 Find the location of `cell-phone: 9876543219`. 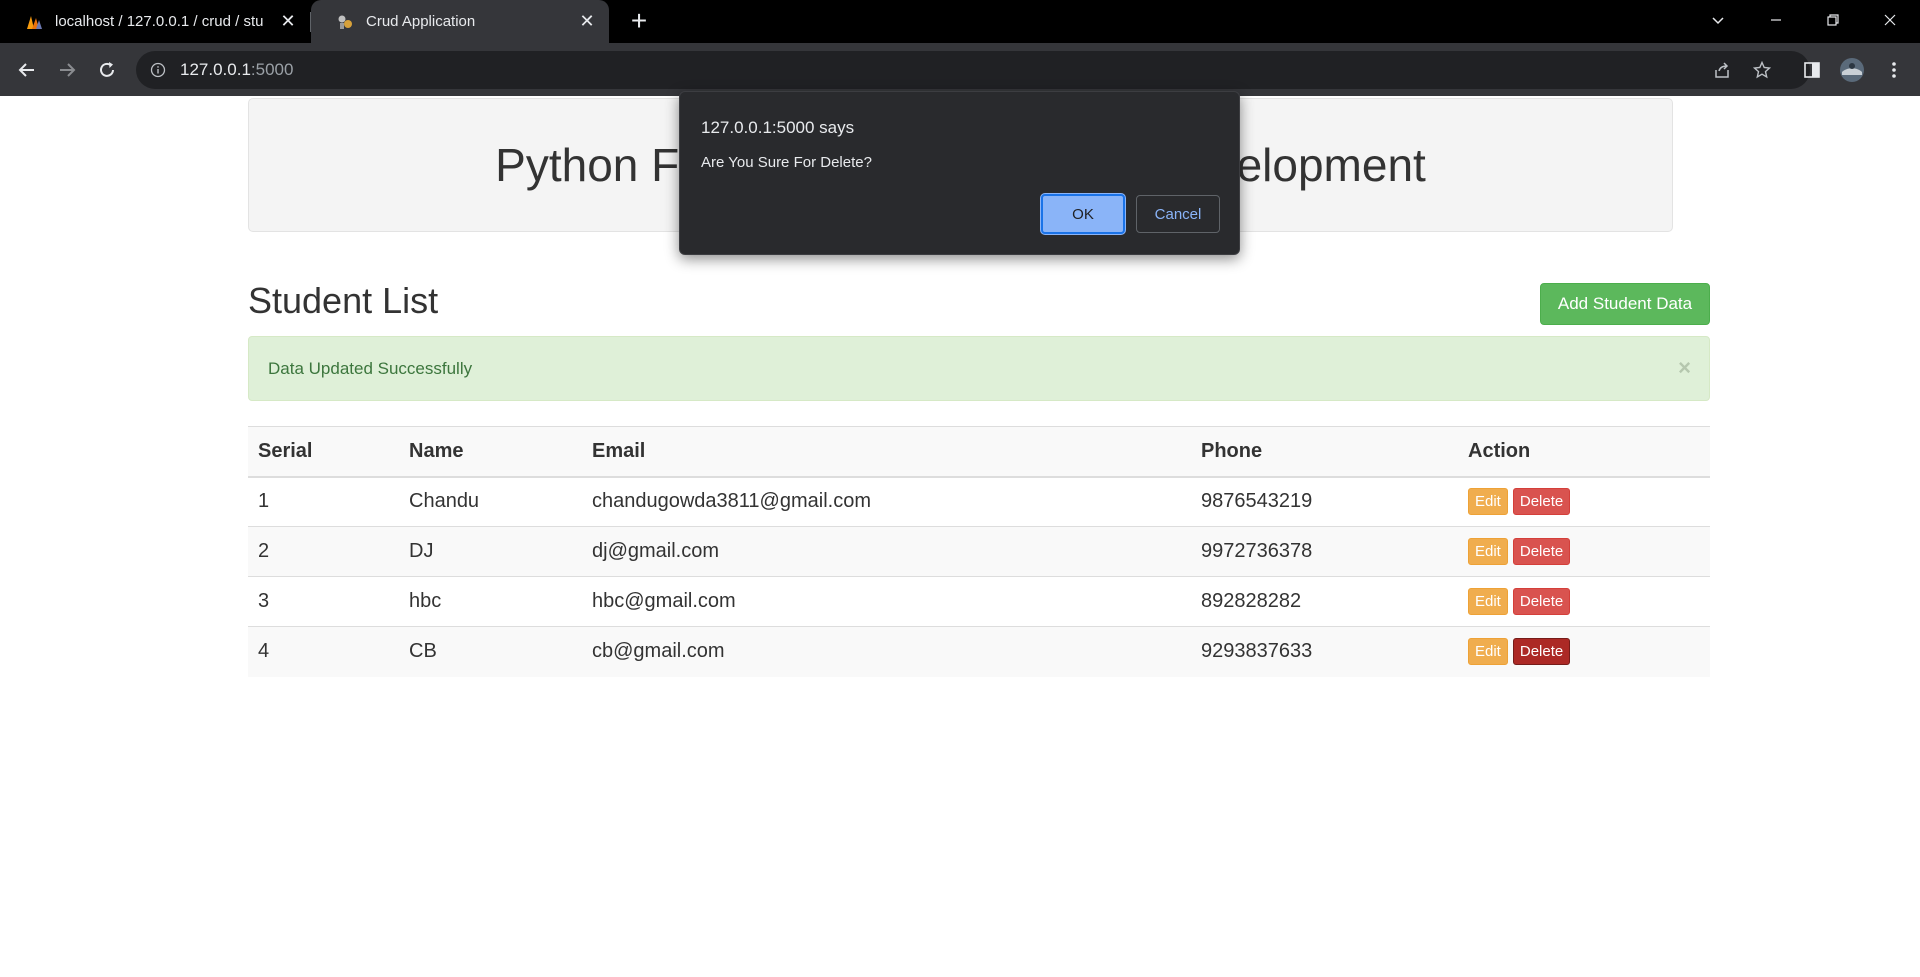

cell-phone: 9876543219 is located at coordinates (1324, 501).